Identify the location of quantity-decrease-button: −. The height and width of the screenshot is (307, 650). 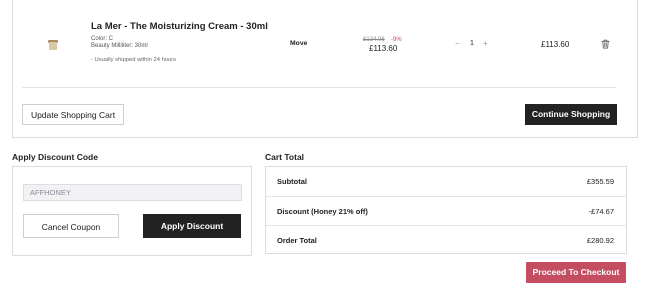
(457, 43).